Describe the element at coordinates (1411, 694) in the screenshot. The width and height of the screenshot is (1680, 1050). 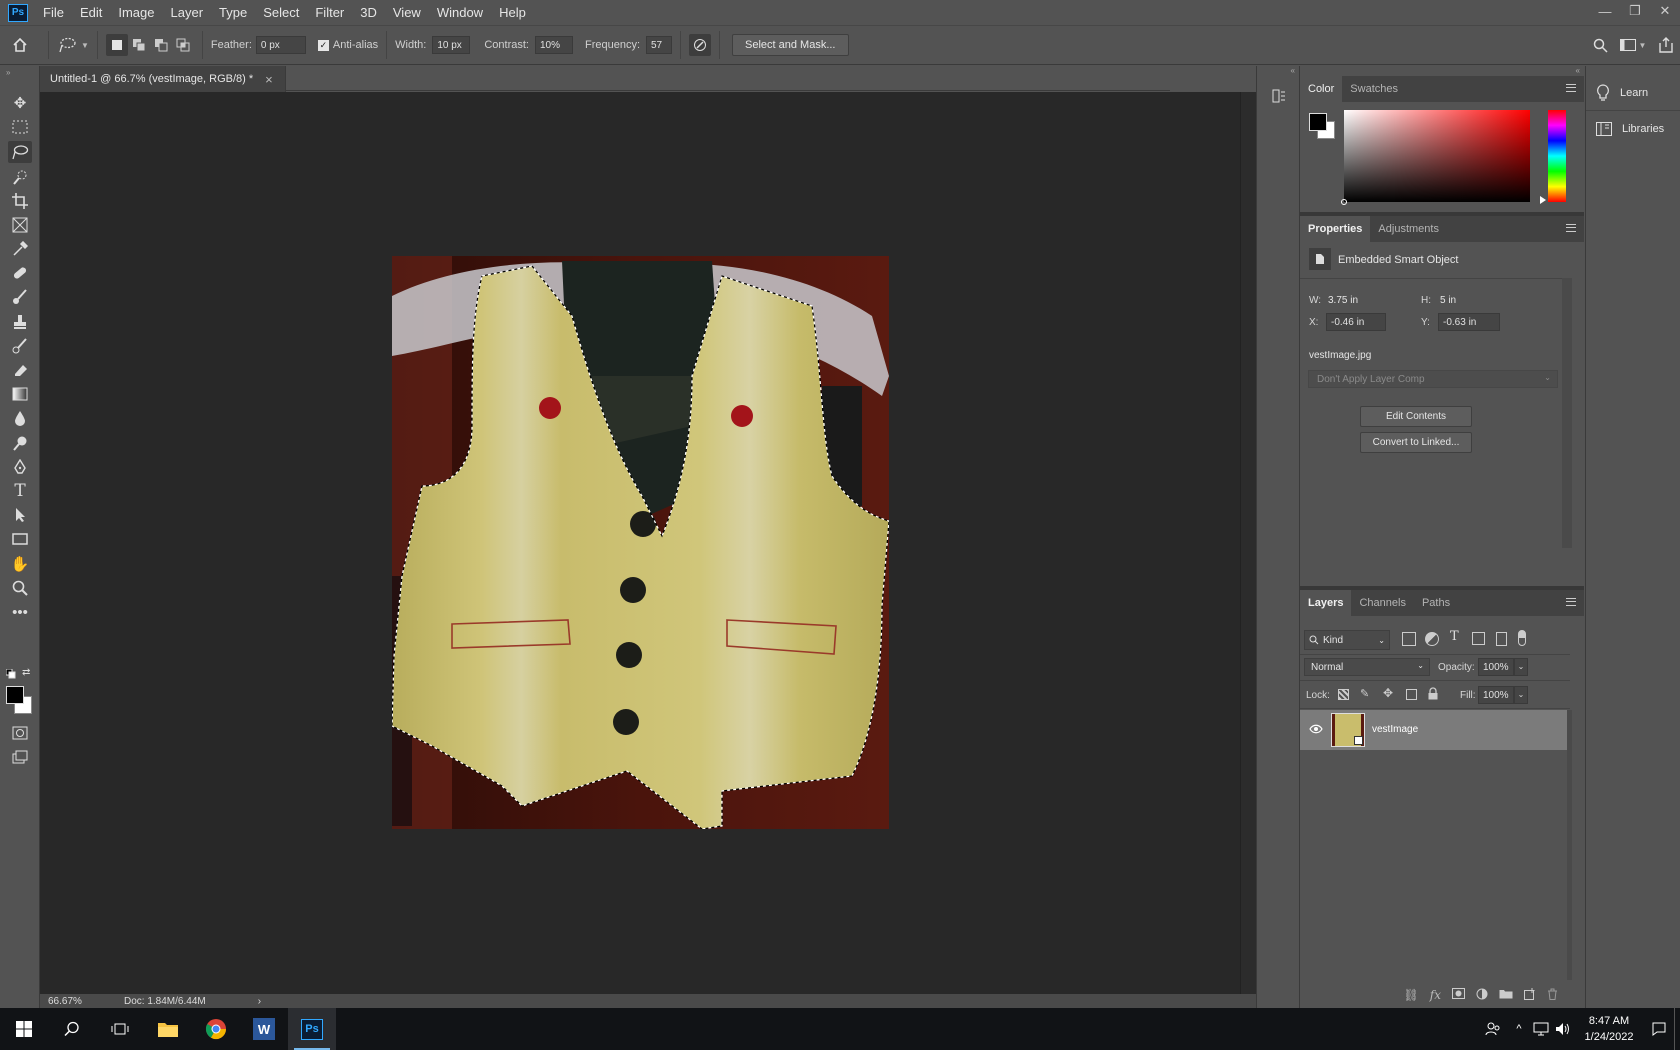
I see `lock-artboard-icon` at that location.